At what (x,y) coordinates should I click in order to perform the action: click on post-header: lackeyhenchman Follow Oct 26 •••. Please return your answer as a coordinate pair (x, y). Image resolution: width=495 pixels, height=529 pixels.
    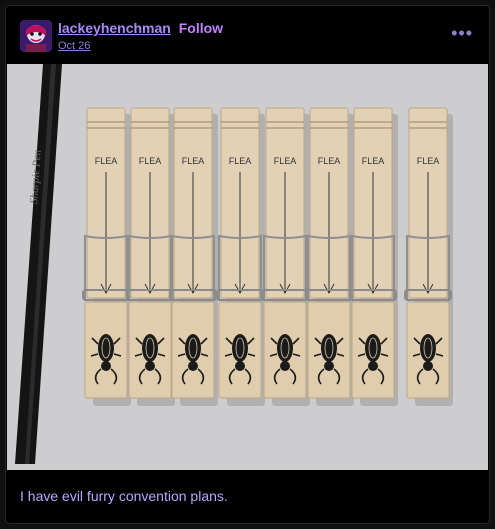
    Looking at the image, I should click on (247, 35).